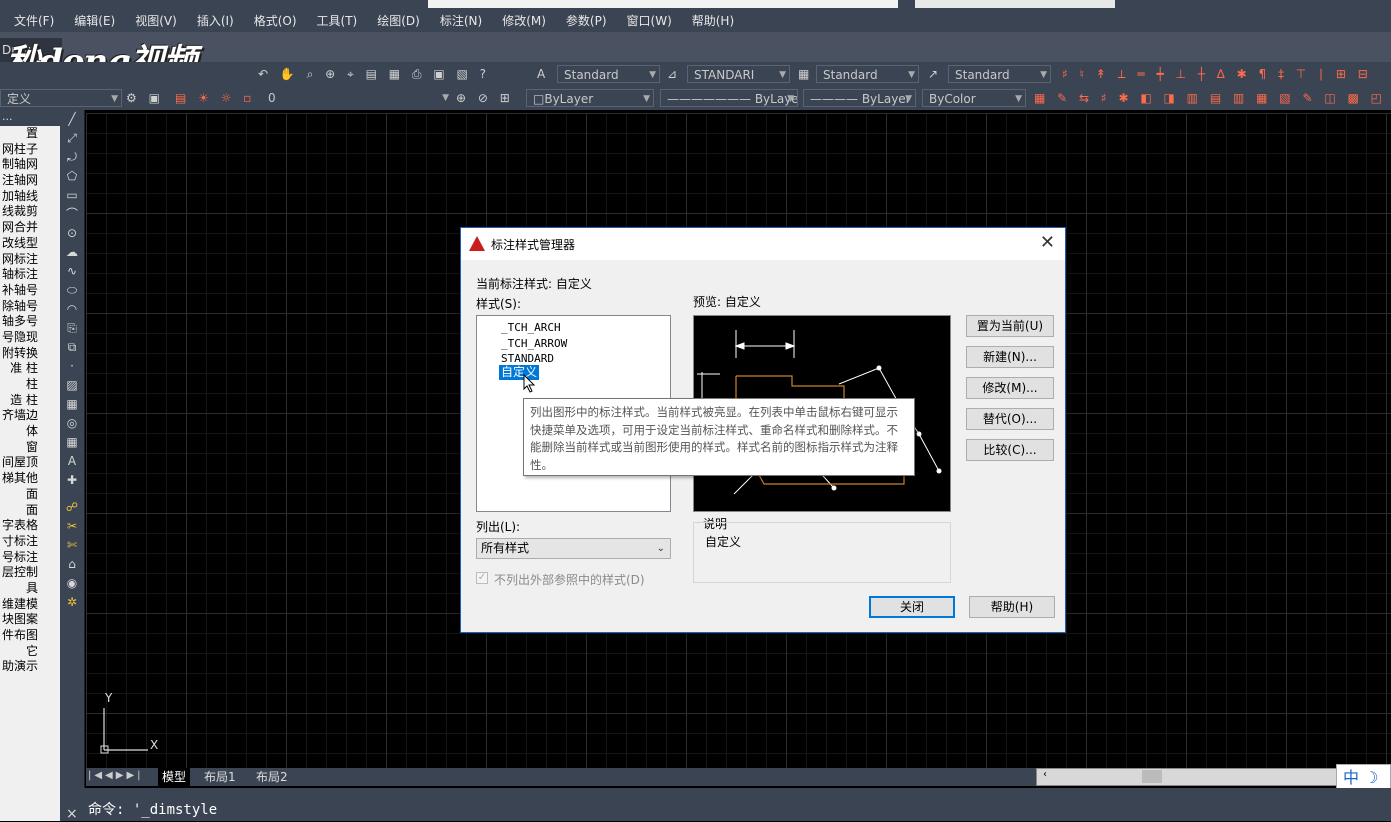  Describe the element at coordinates (72, 176) in the screenshot. I see `polygon-icon: ⬠` at that location.